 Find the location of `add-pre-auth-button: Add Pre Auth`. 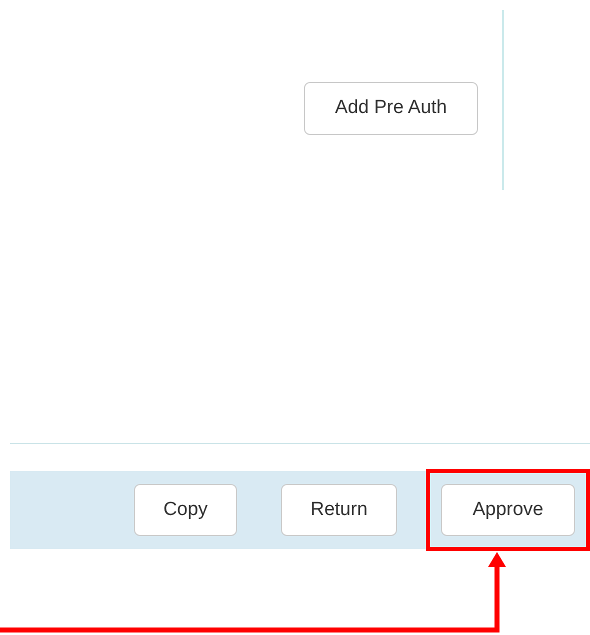

add-pre-auth-button: Add Pre Auth is located at coordinates (391, 108).